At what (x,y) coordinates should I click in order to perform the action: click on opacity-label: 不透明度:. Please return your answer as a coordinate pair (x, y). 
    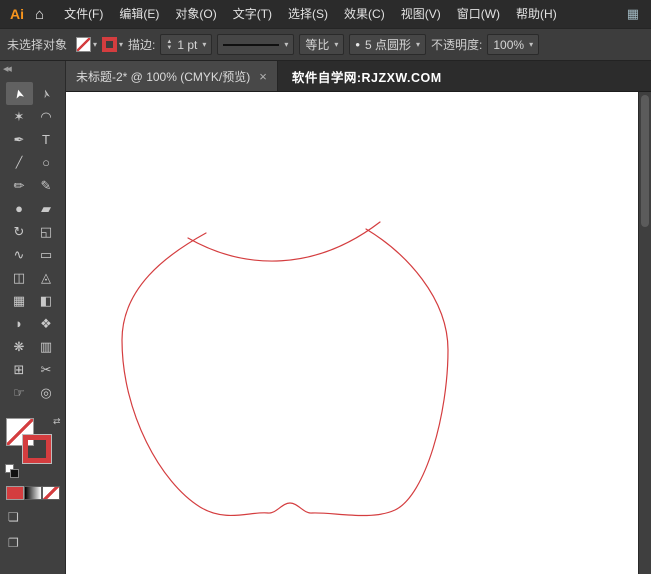
    Looking at the image, I should click on (457, 45).